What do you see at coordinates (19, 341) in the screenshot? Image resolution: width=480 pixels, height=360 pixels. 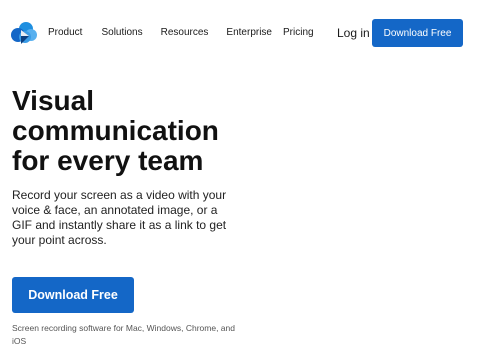 I see `platform-note-line: iOS` at bounding box center [19, 341].